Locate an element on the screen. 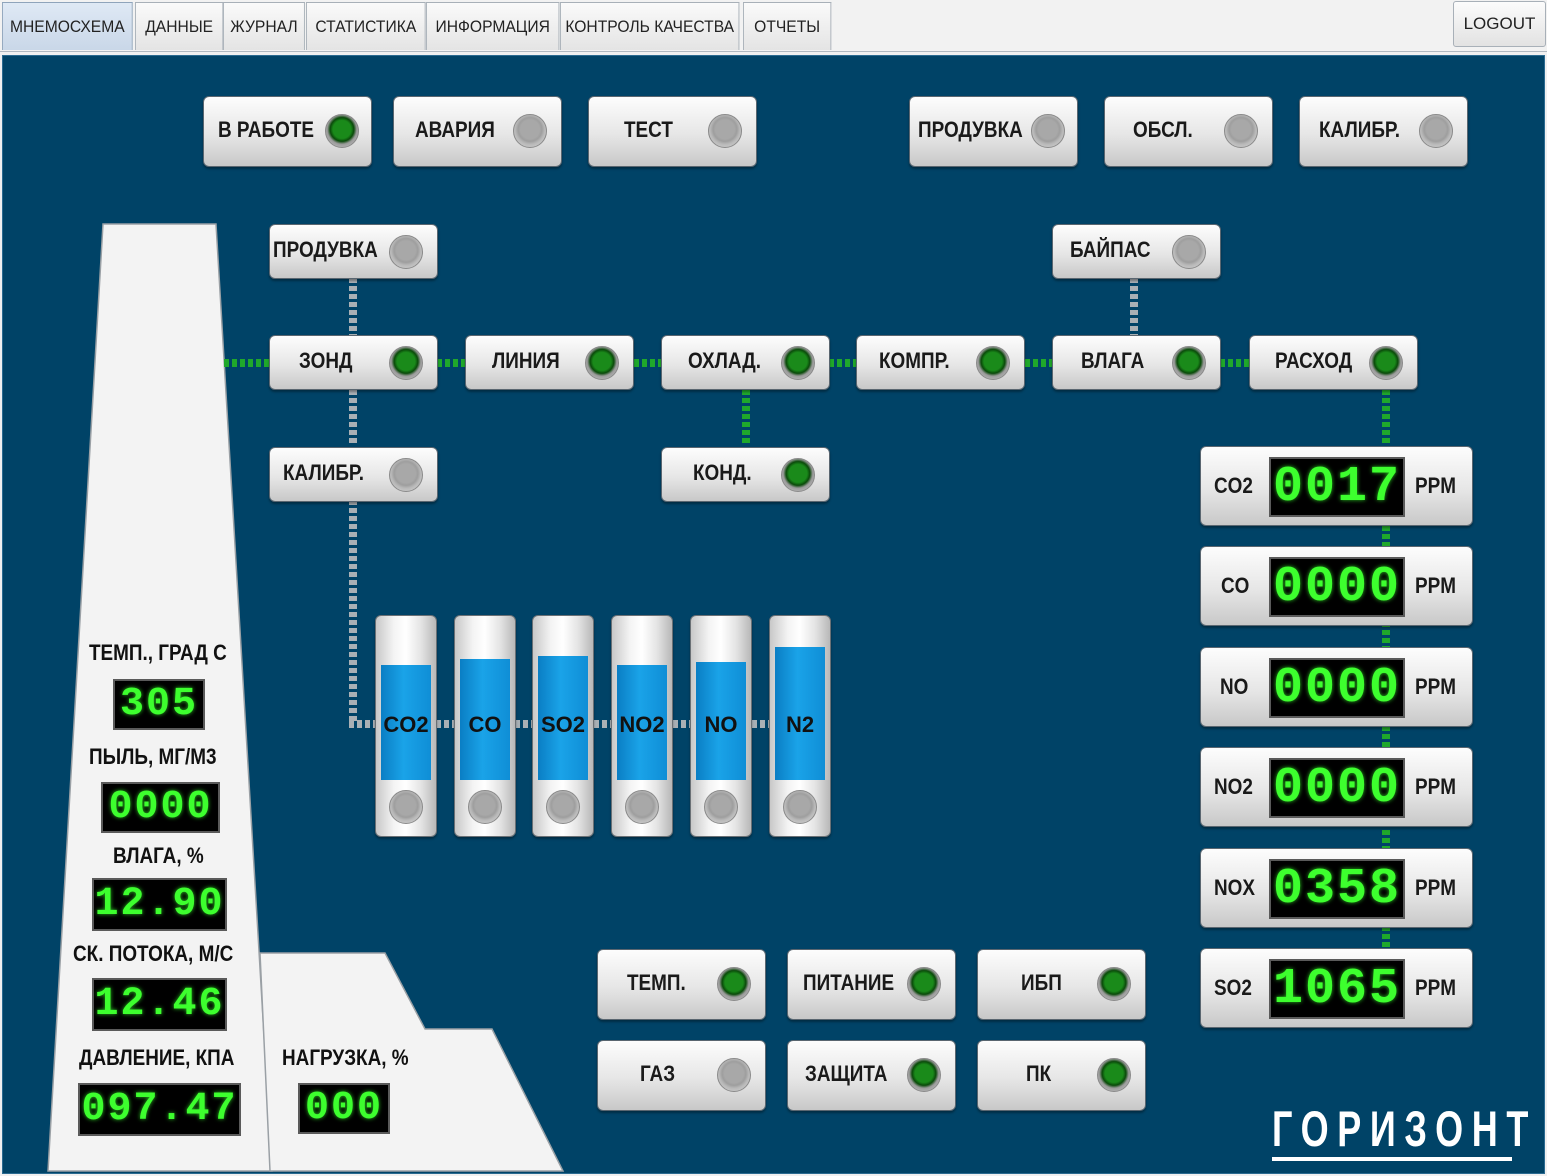 The image size is (1547, 1176). analyzer-no: NO 0000 PPM is located at coordinates (1336, 687).